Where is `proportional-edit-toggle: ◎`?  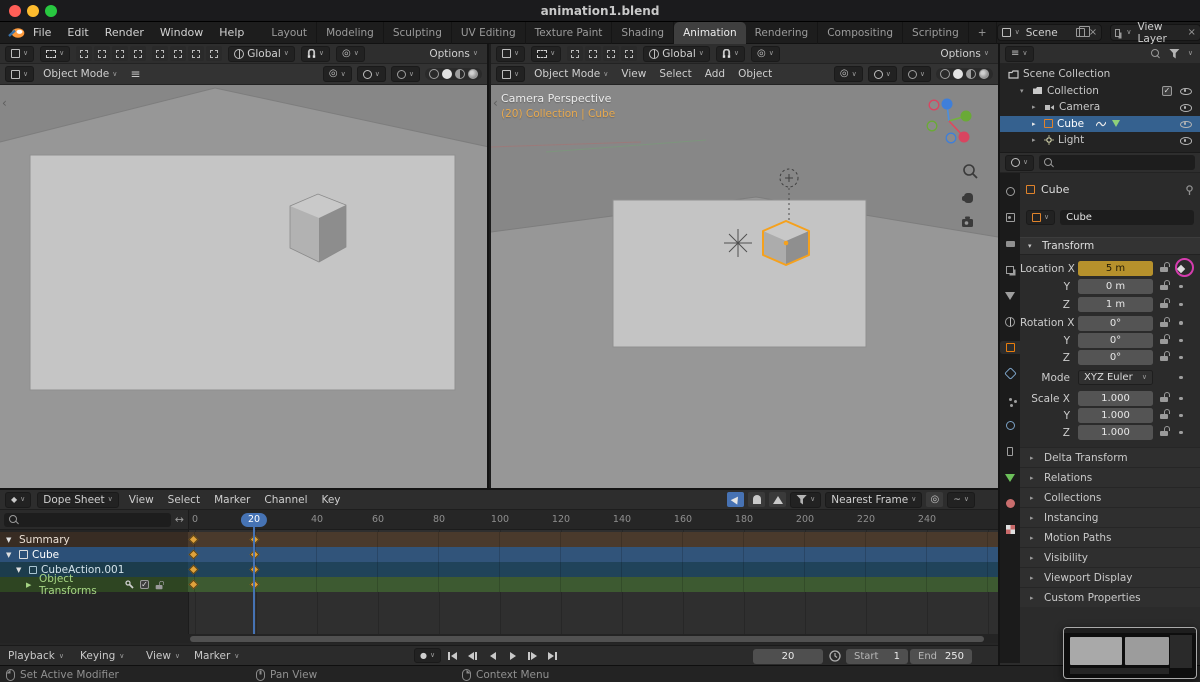 proportional-edit-toggle: ◎ is located at coordinates (935, 499).